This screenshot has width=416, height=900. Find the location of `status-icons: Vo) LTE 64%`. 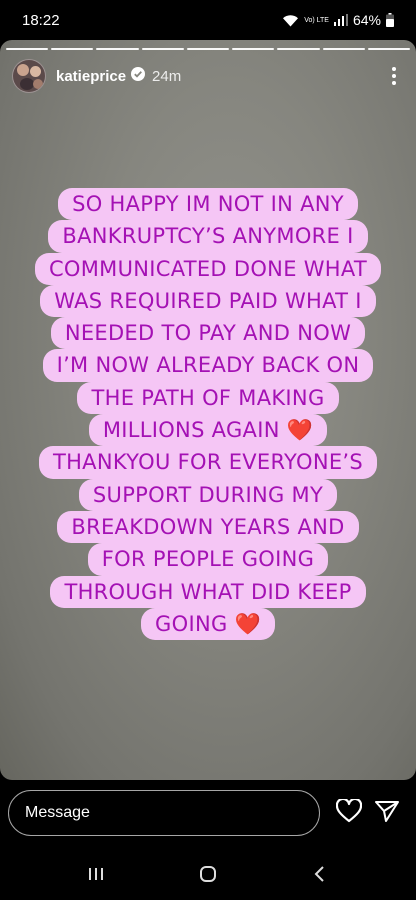

status-icons: Vo) LTE 64% is located at coordinates (338, 20).